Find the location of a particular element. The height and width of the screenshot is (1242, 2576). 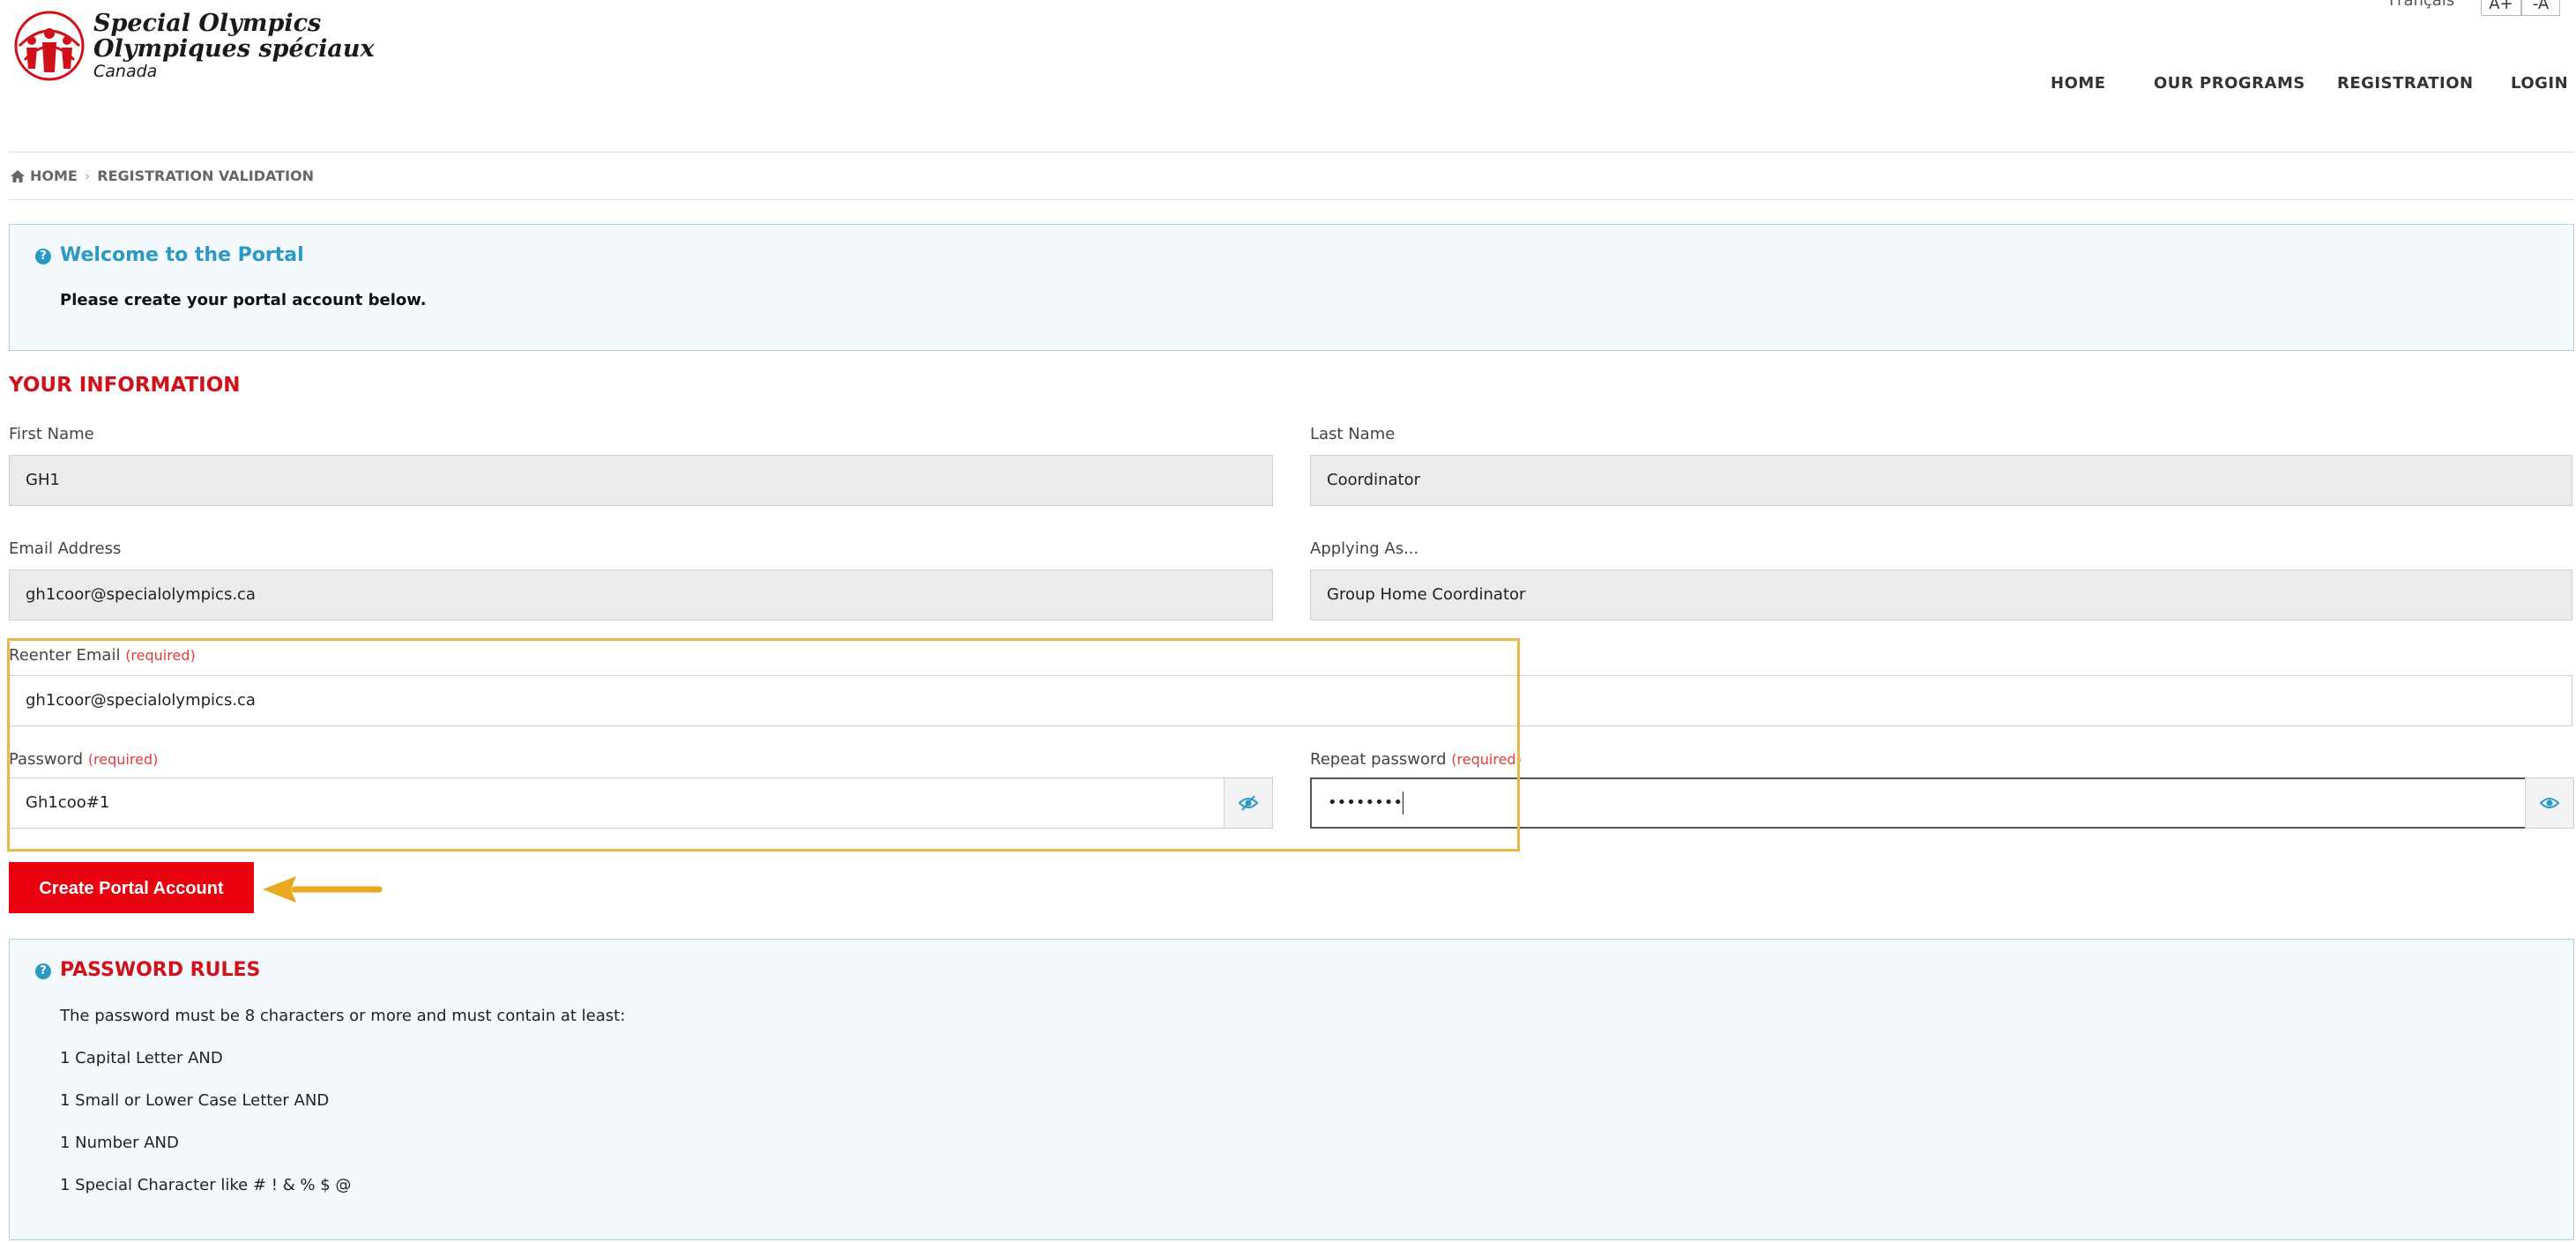

password-rule-lowercase: 1 Small or Lower Case Letter AND is located at coordinates (195, 1100).